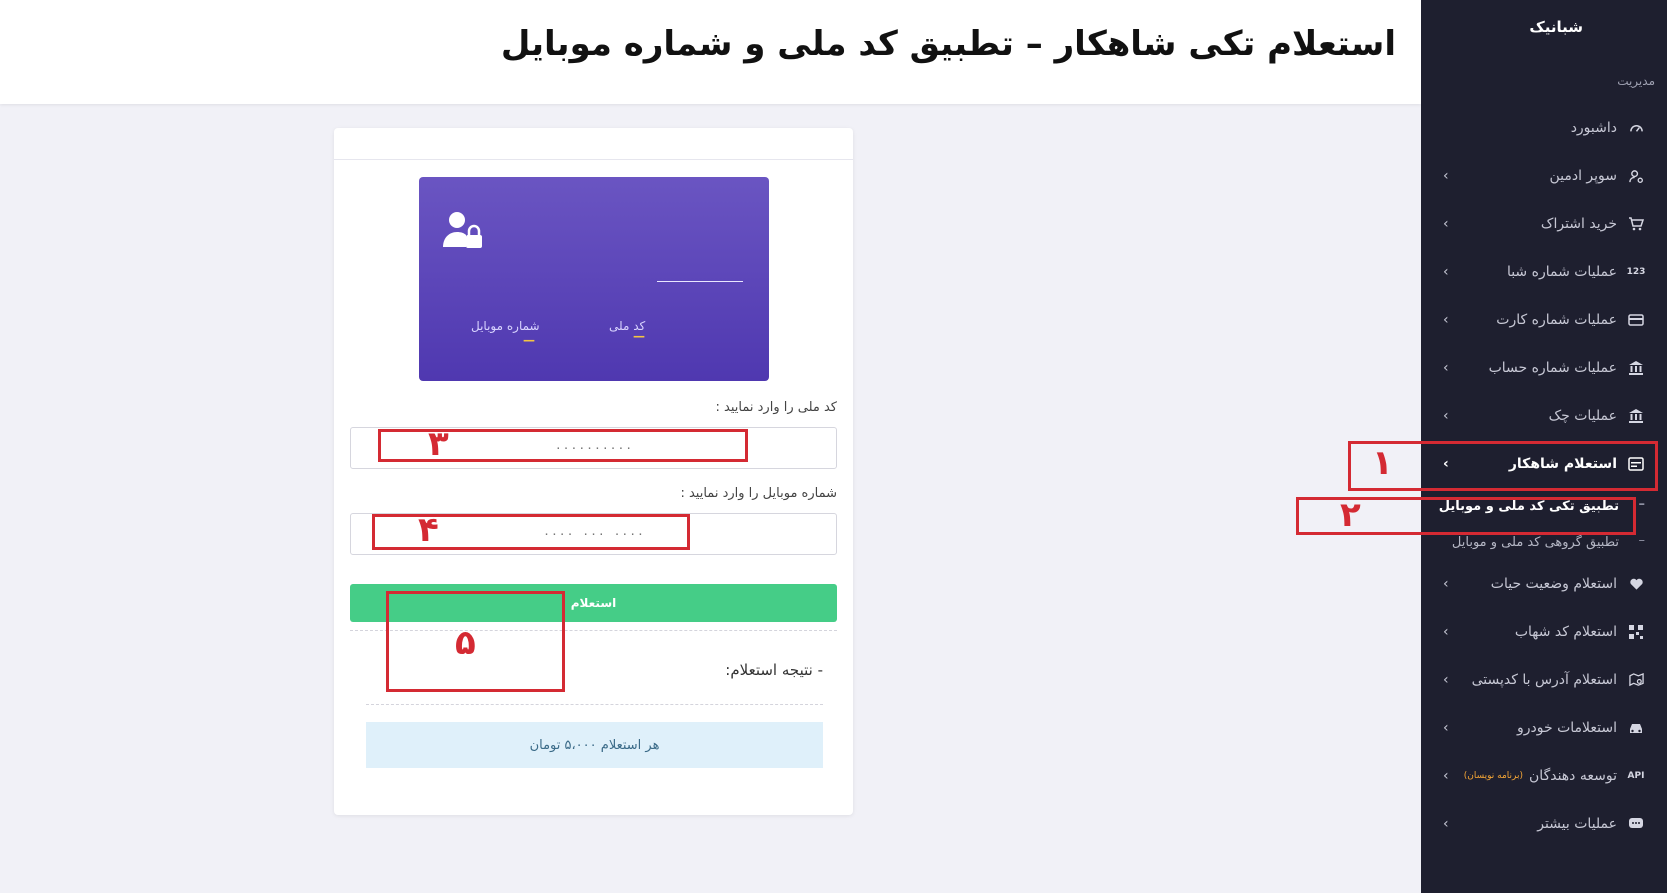 This screenshot has height=893, width=1667. Describe the element at coordinates (1556, 27) in the screenshot. I see `brand-logo: شبا‌نیک` at that location.